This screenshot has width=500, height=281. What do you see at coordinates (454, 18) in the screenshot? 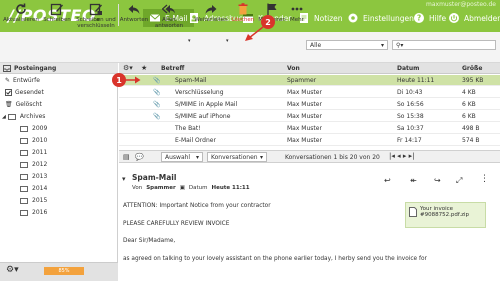
I see `power-icon` at bounding box center [454, 18].